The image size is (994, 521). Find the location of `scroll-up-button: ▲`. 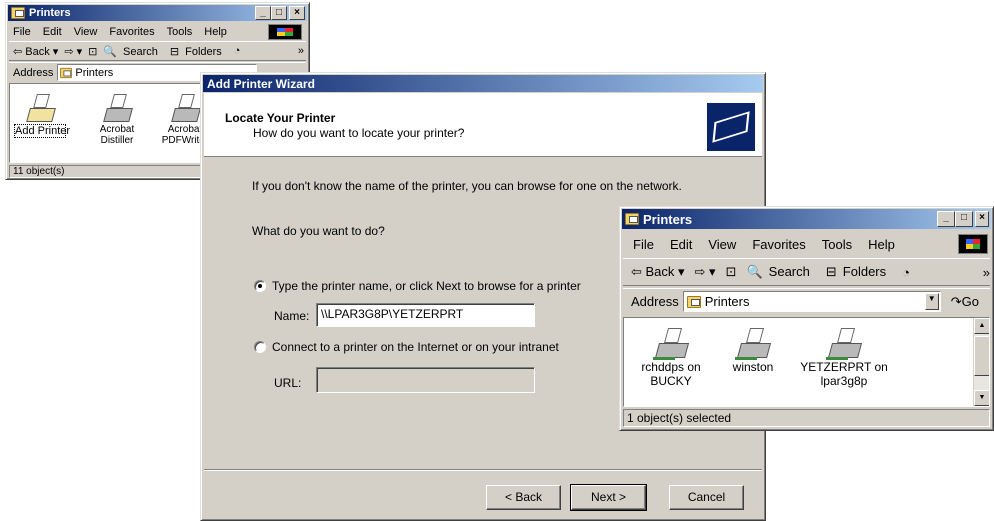

scroll-up-button: ▲ is located at coordinates (981, 326).